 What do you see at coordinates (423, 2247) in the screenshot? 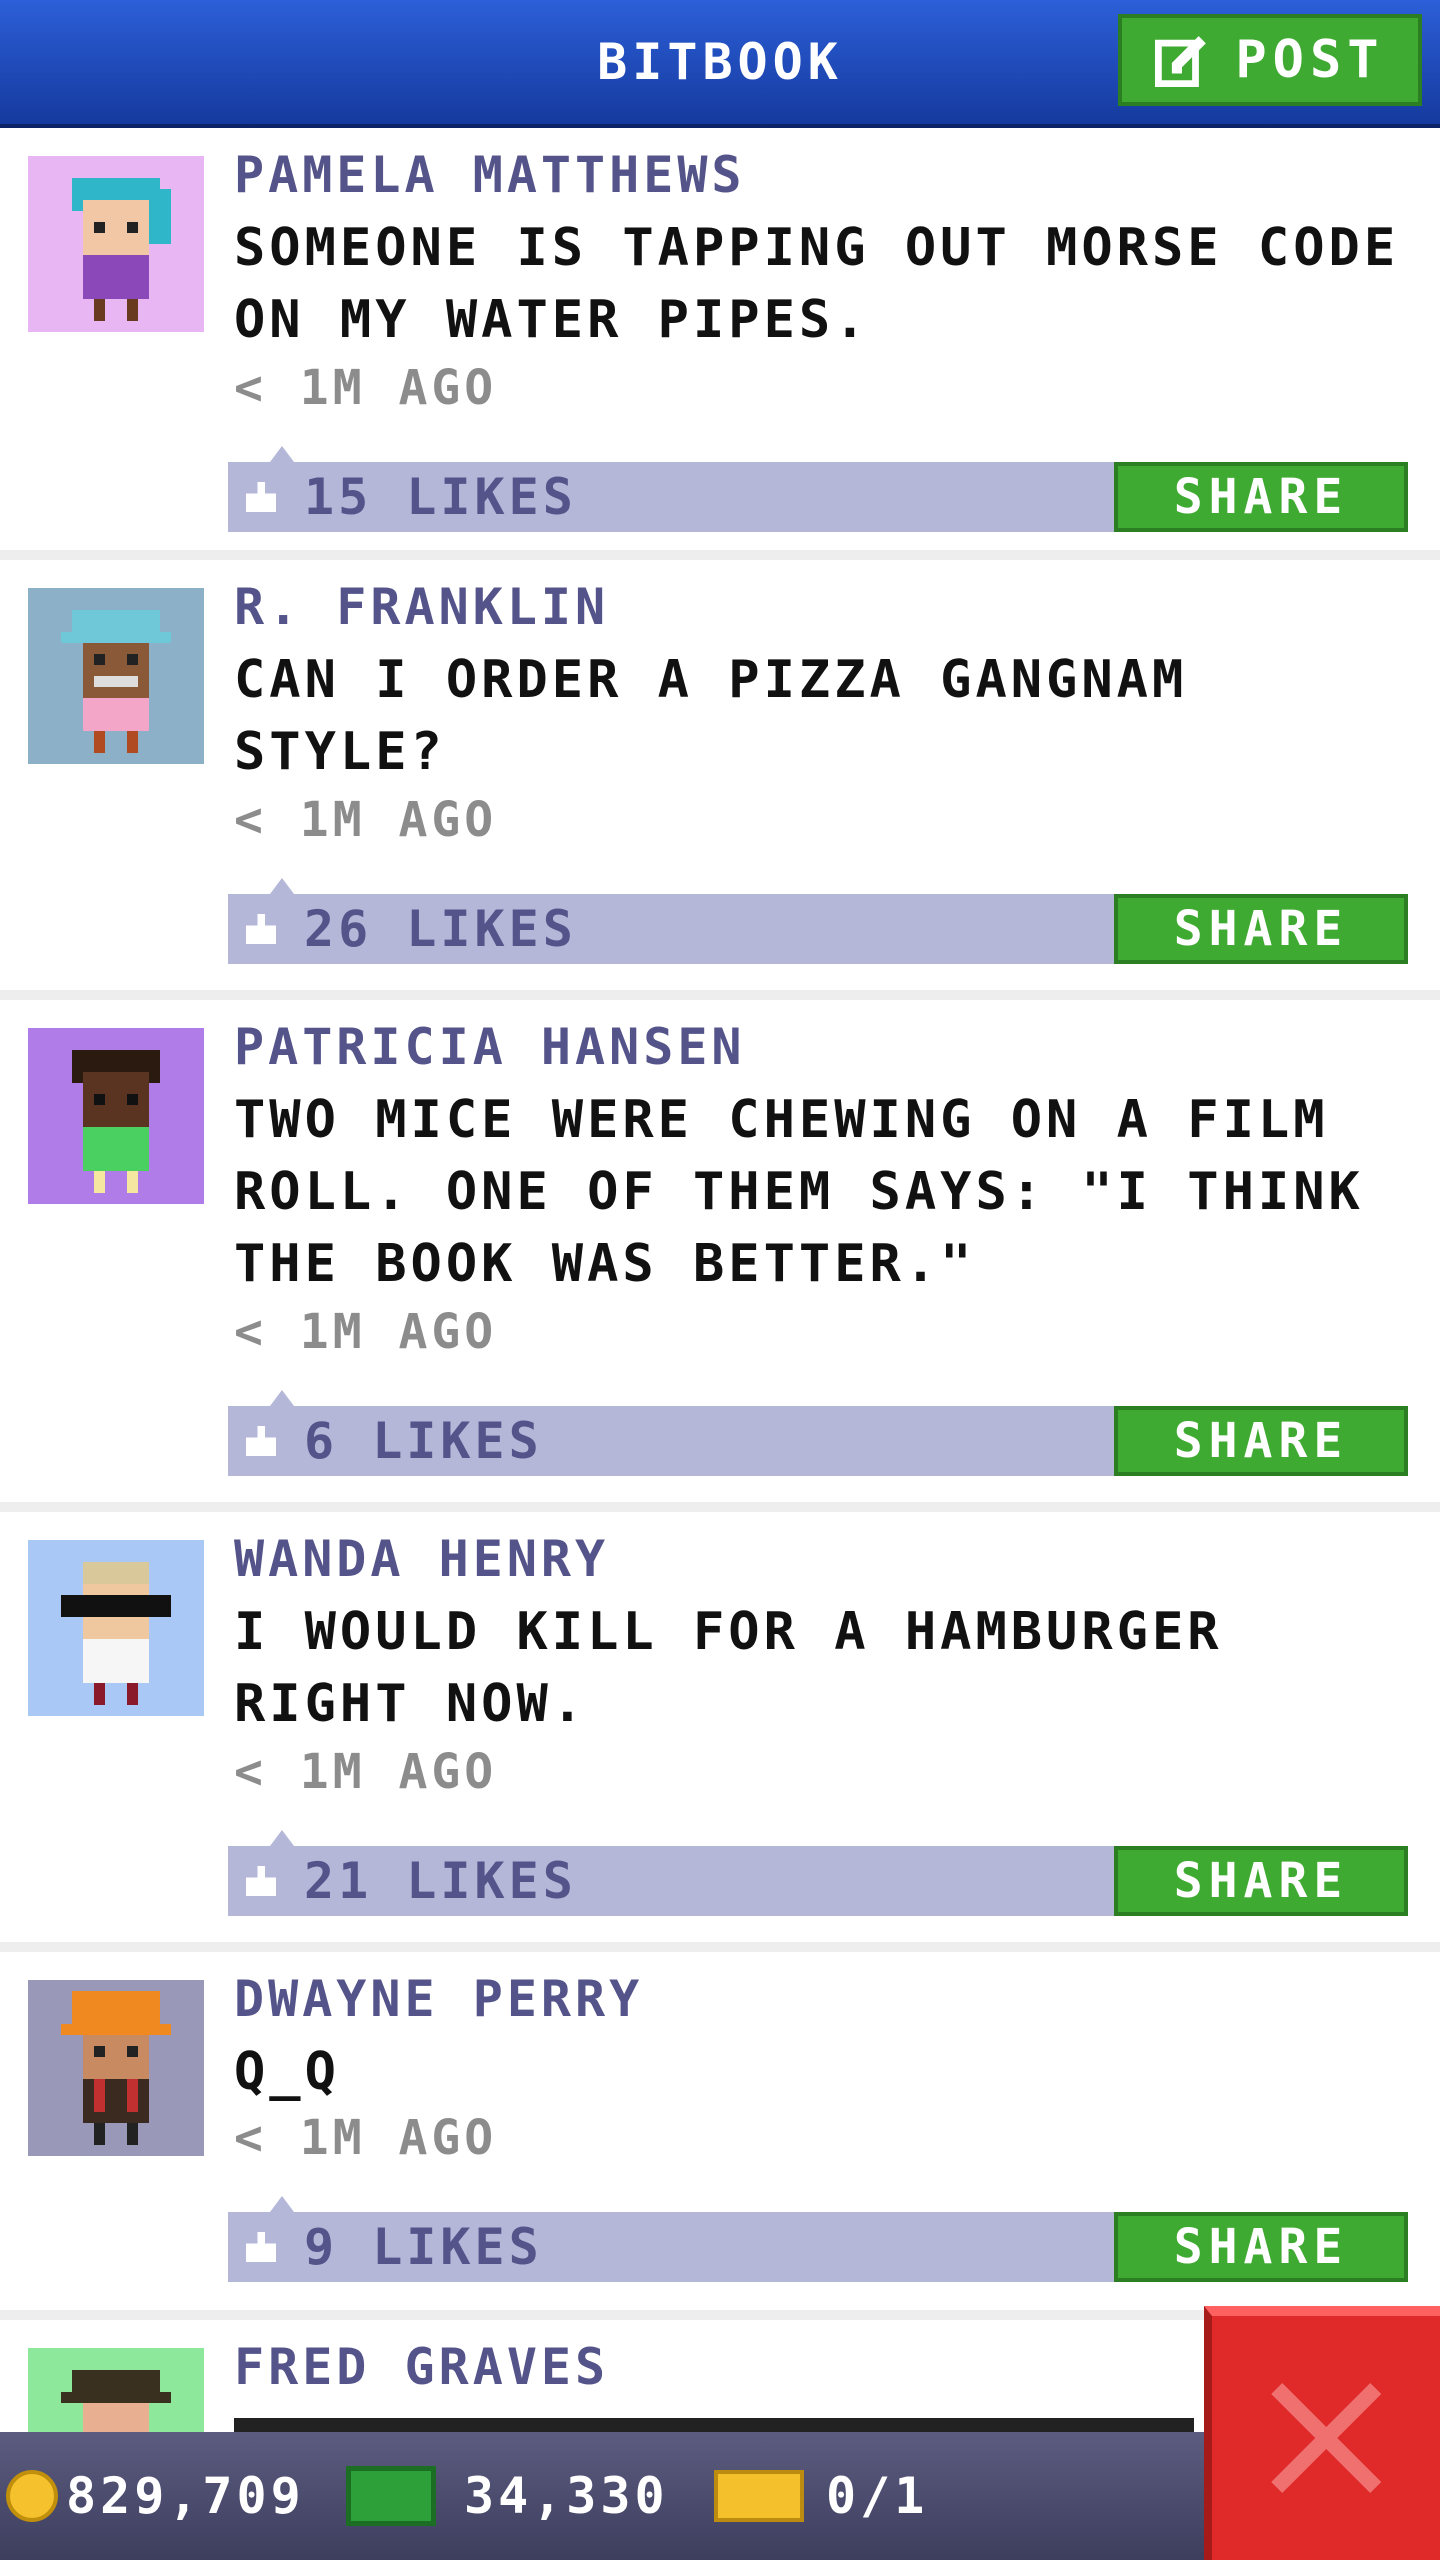
I see `like-count: 9 LIKES` at bounding box center [423, 2247].